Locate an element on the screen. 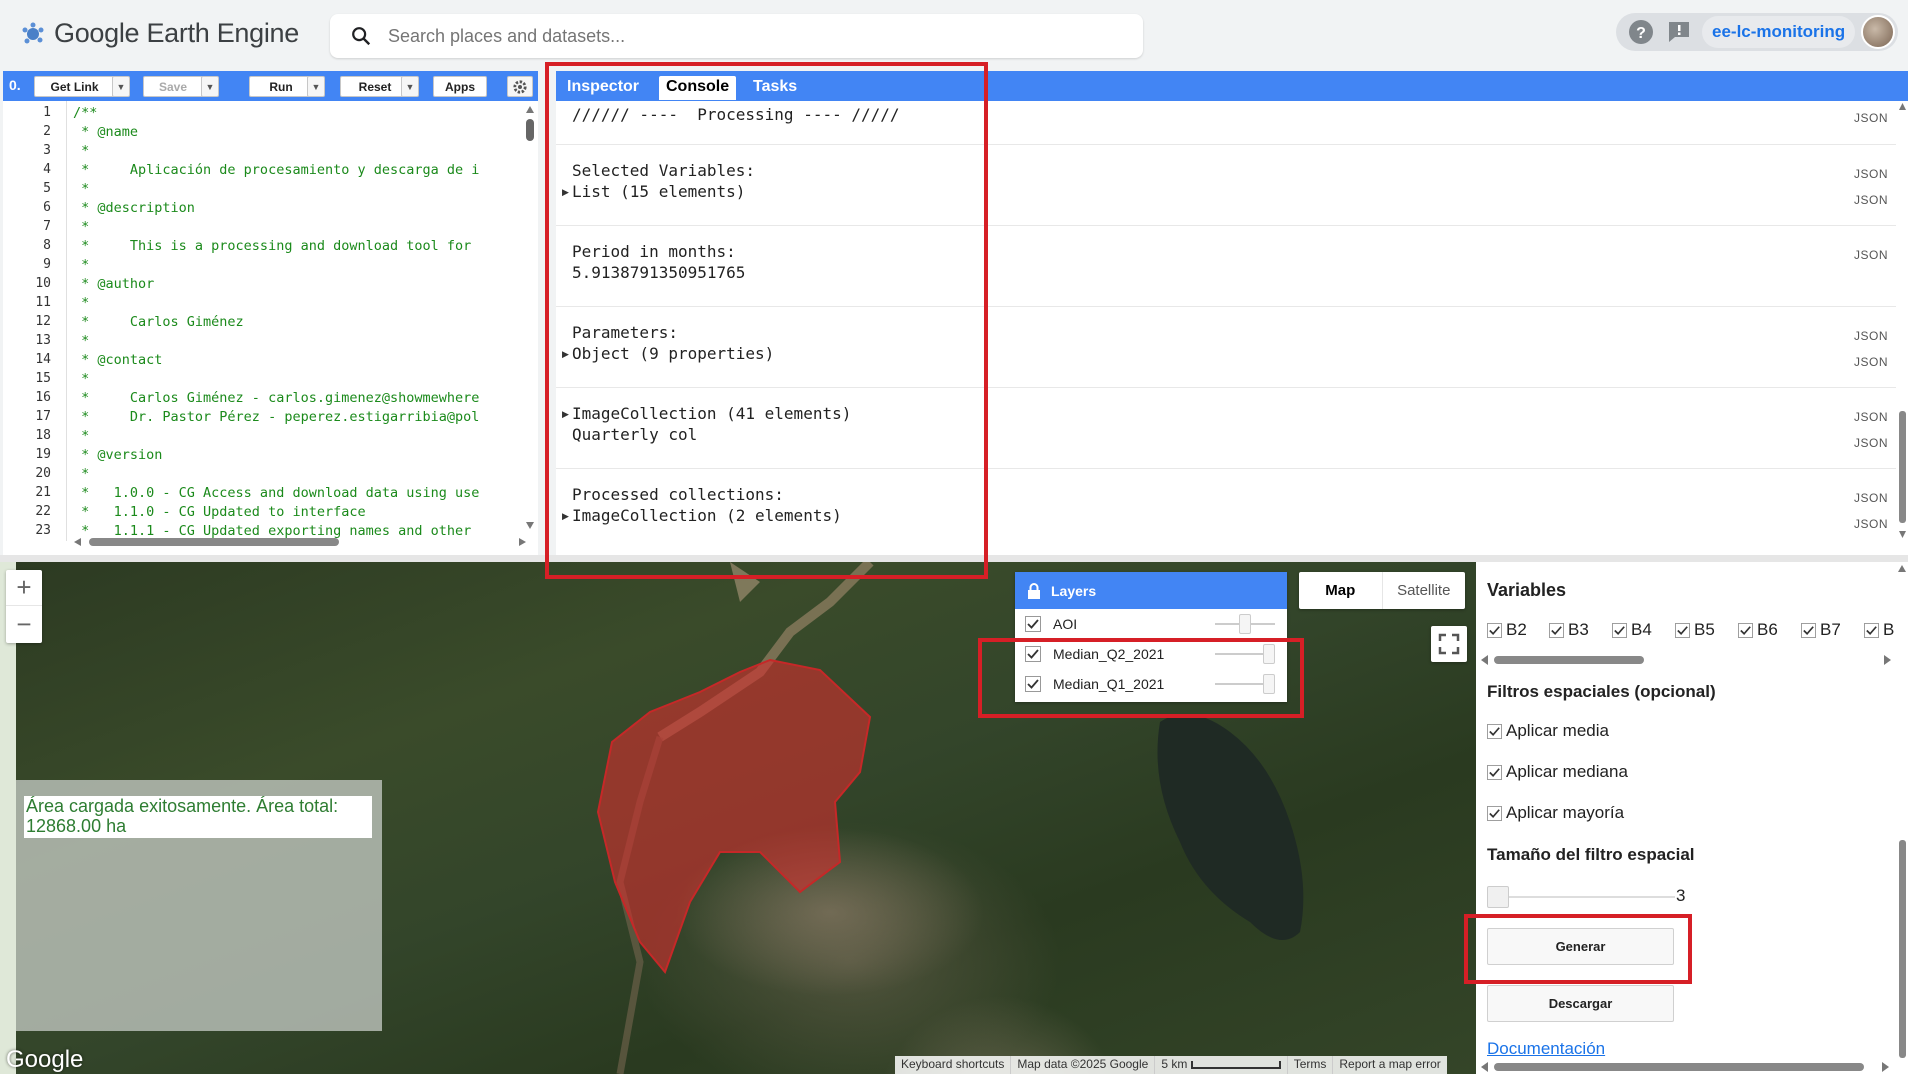 The height and width of the screenshot is (1074, 1908). reset-button: Reset is located at coordinates (375, 86).